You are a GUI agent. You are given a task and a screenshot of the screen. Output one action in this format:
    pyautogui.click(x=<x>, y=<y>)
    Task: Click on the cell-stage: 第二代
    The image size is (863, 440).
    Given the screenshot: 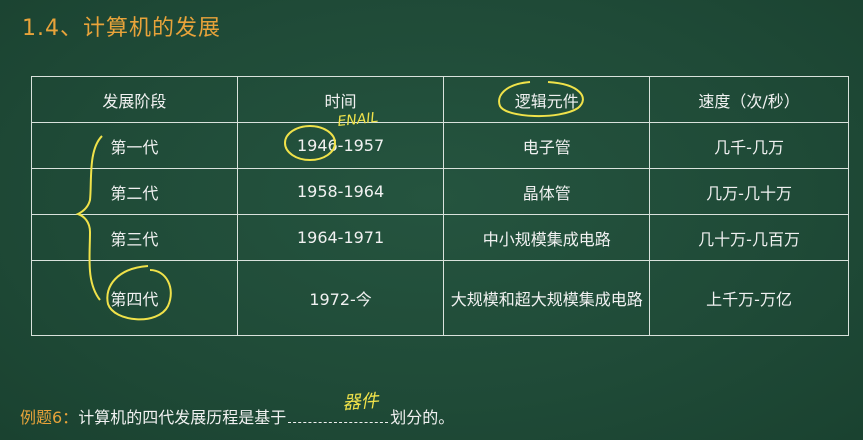 What is the action you would take?
    pyautogui.click(x=134, y=191)
    